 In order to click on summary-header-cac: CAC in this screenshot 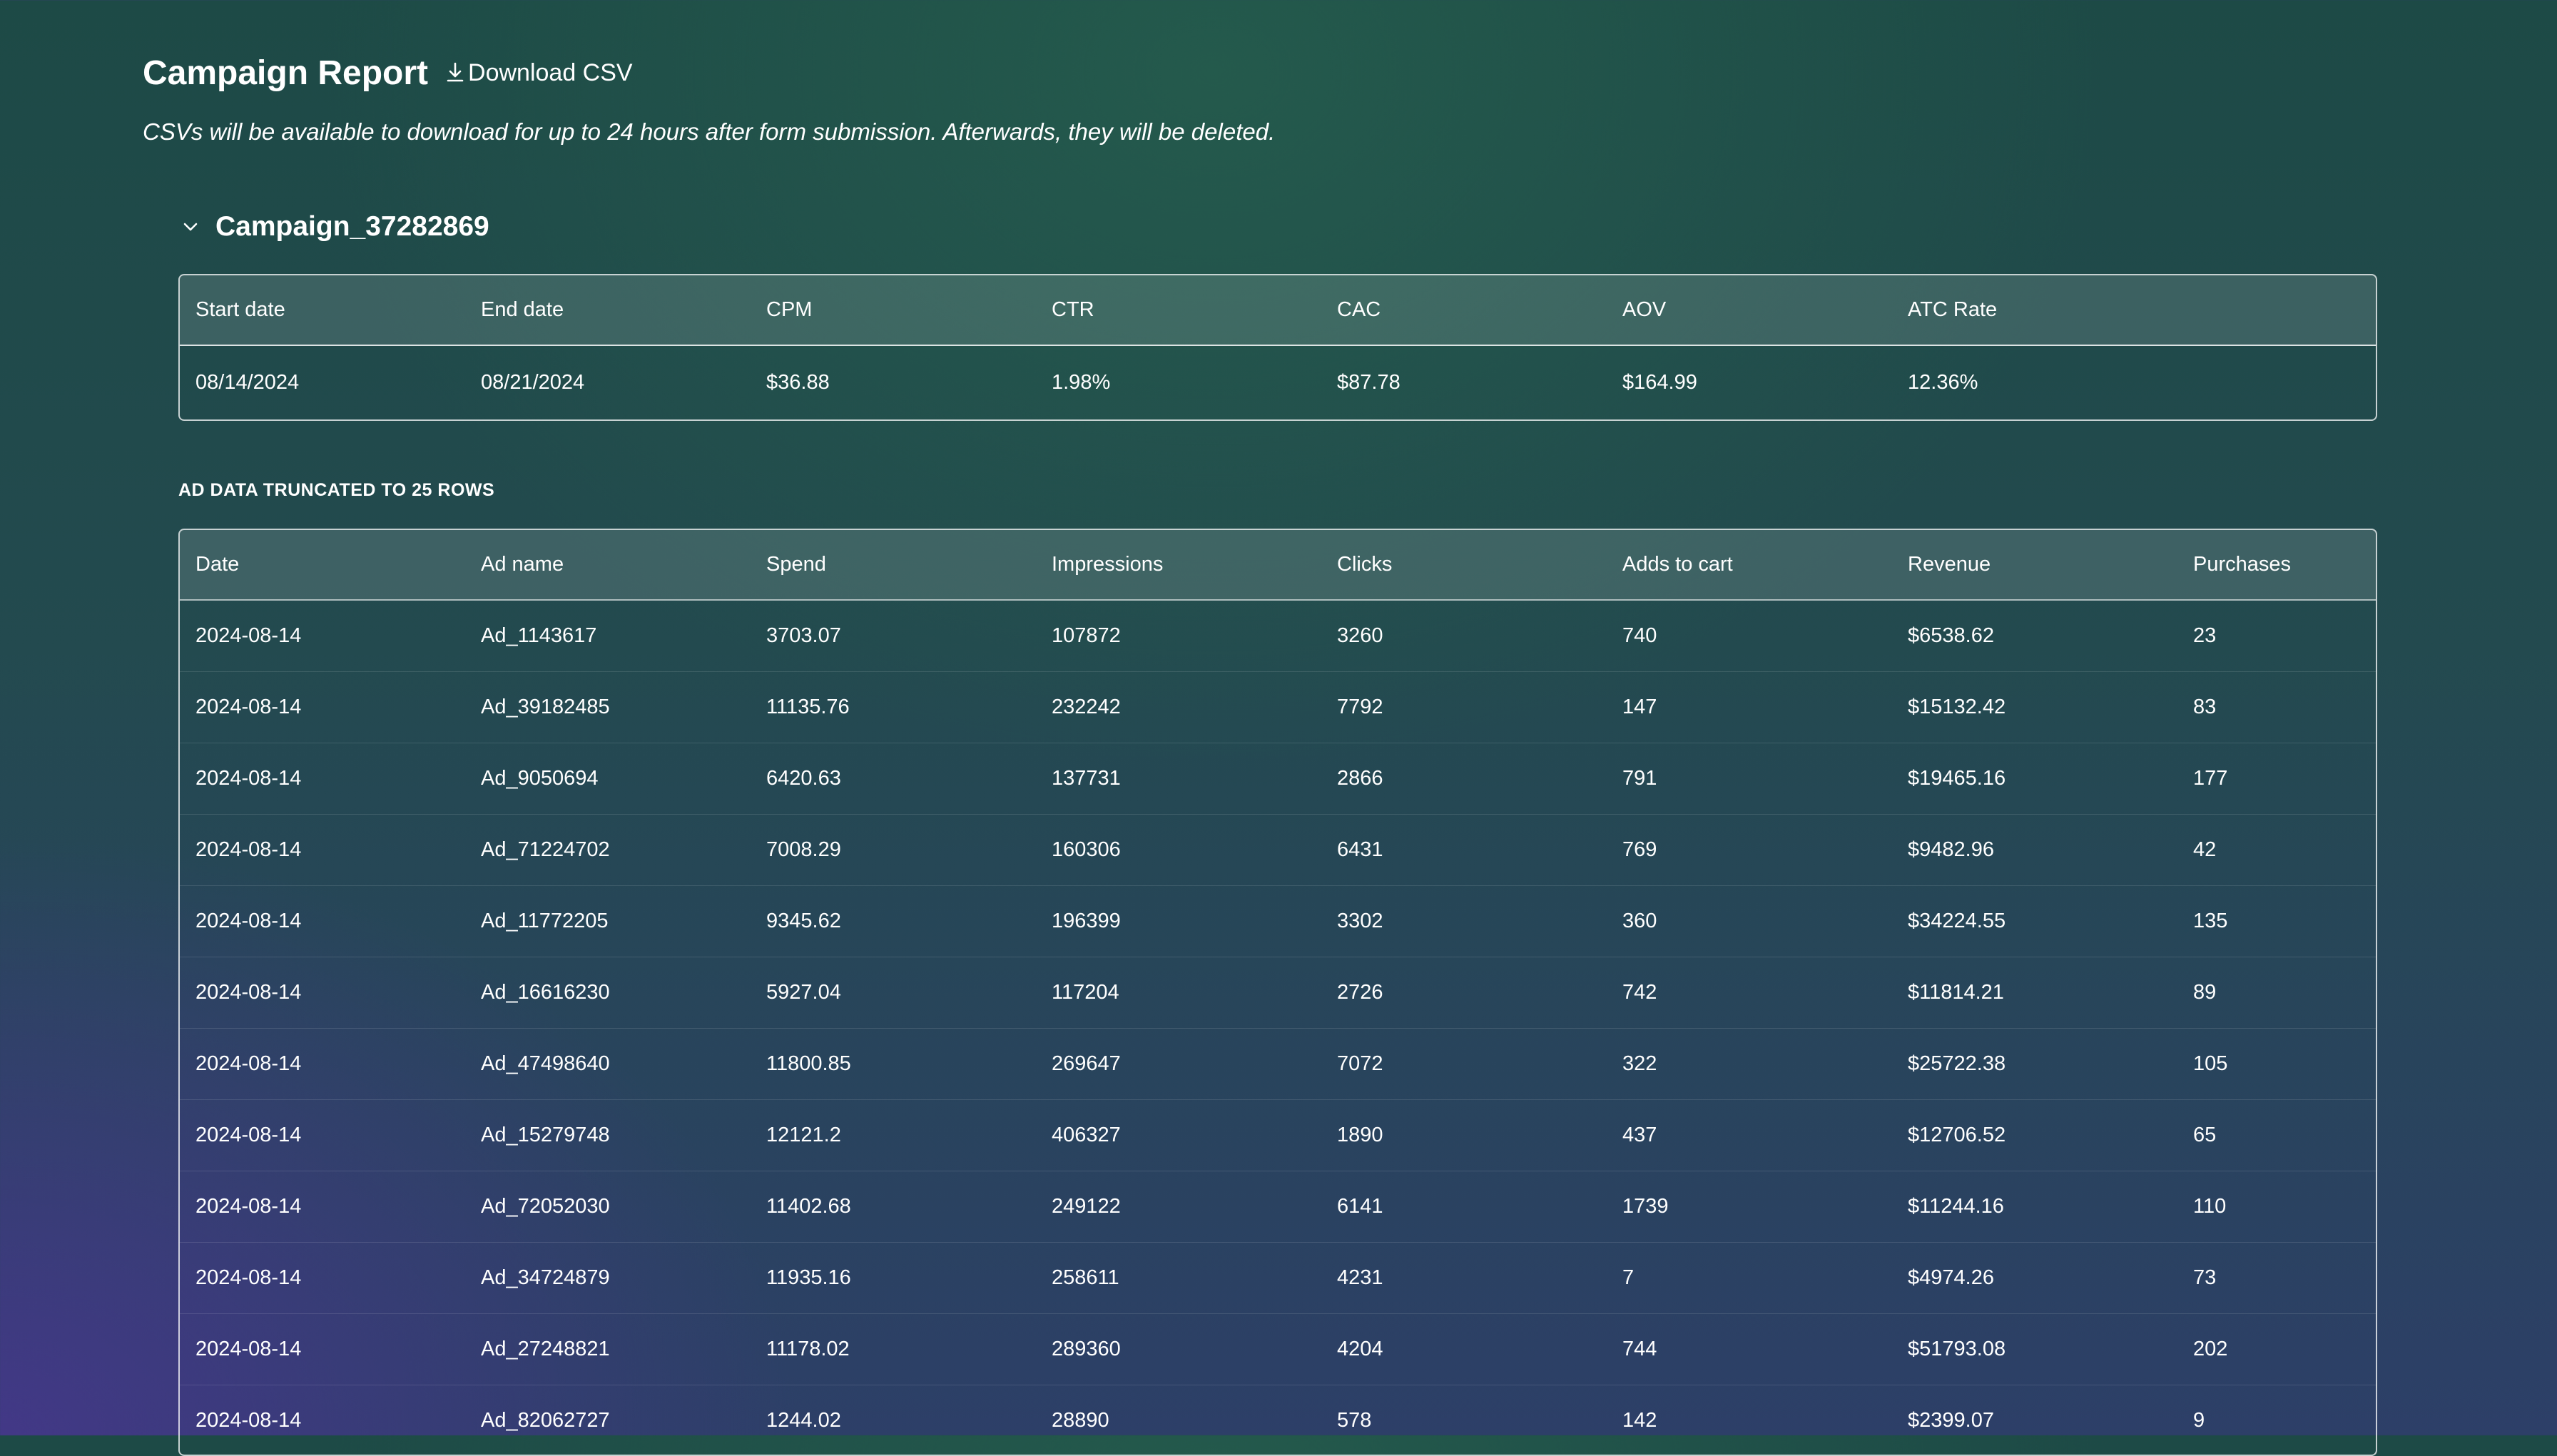, I will do `click(1464, 310)`.